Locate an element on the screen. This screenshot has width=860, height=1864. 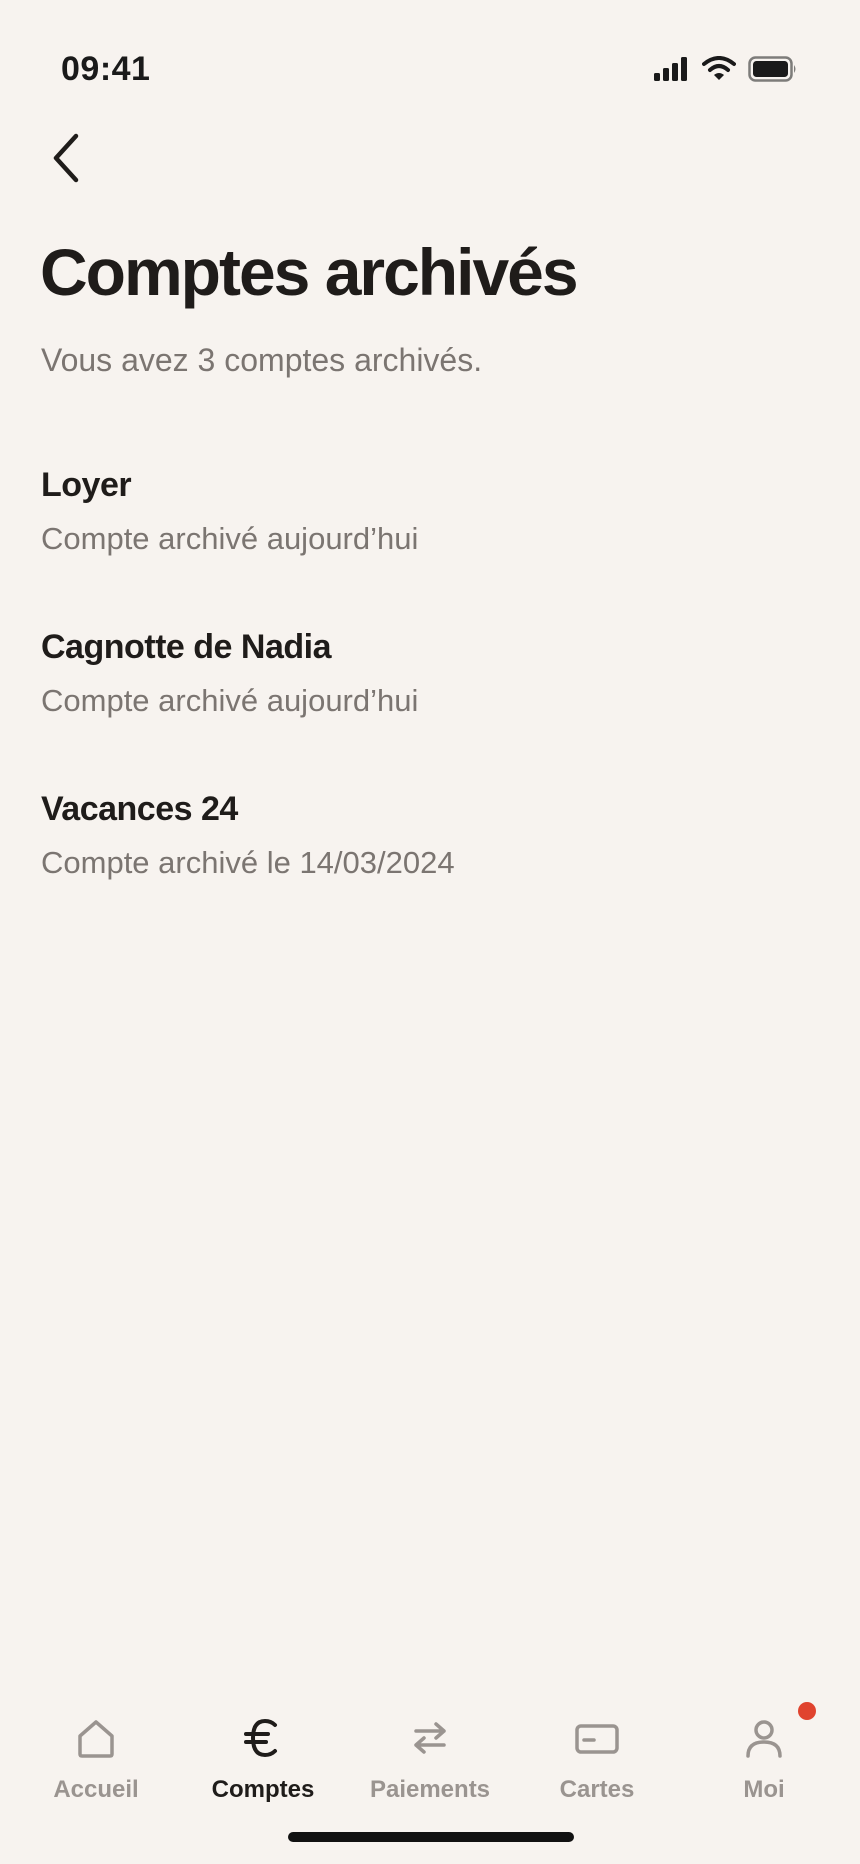
account-name: Loyer is located at coordinates (86, 485).